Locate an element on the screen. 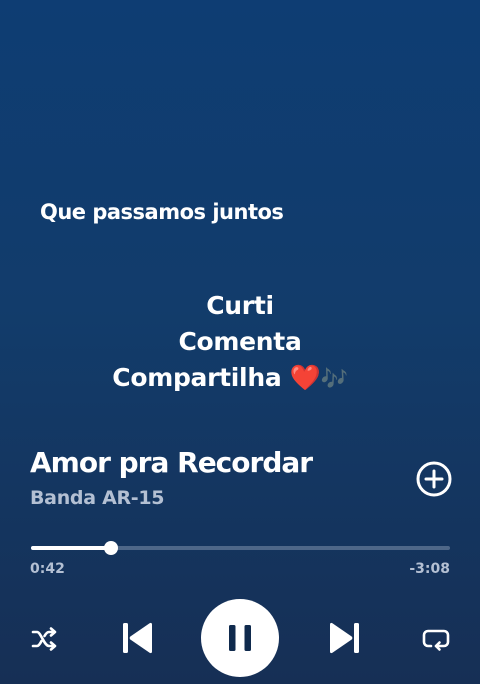 The width and height of the screenshot is (480, 684). shuffle-icon is located at coordinates (44, 639).